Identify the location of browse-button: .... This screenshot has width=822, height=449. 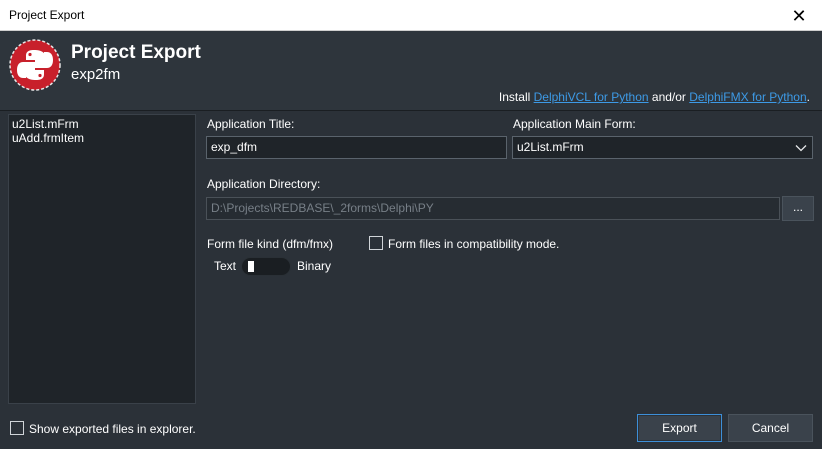
(798, 208).